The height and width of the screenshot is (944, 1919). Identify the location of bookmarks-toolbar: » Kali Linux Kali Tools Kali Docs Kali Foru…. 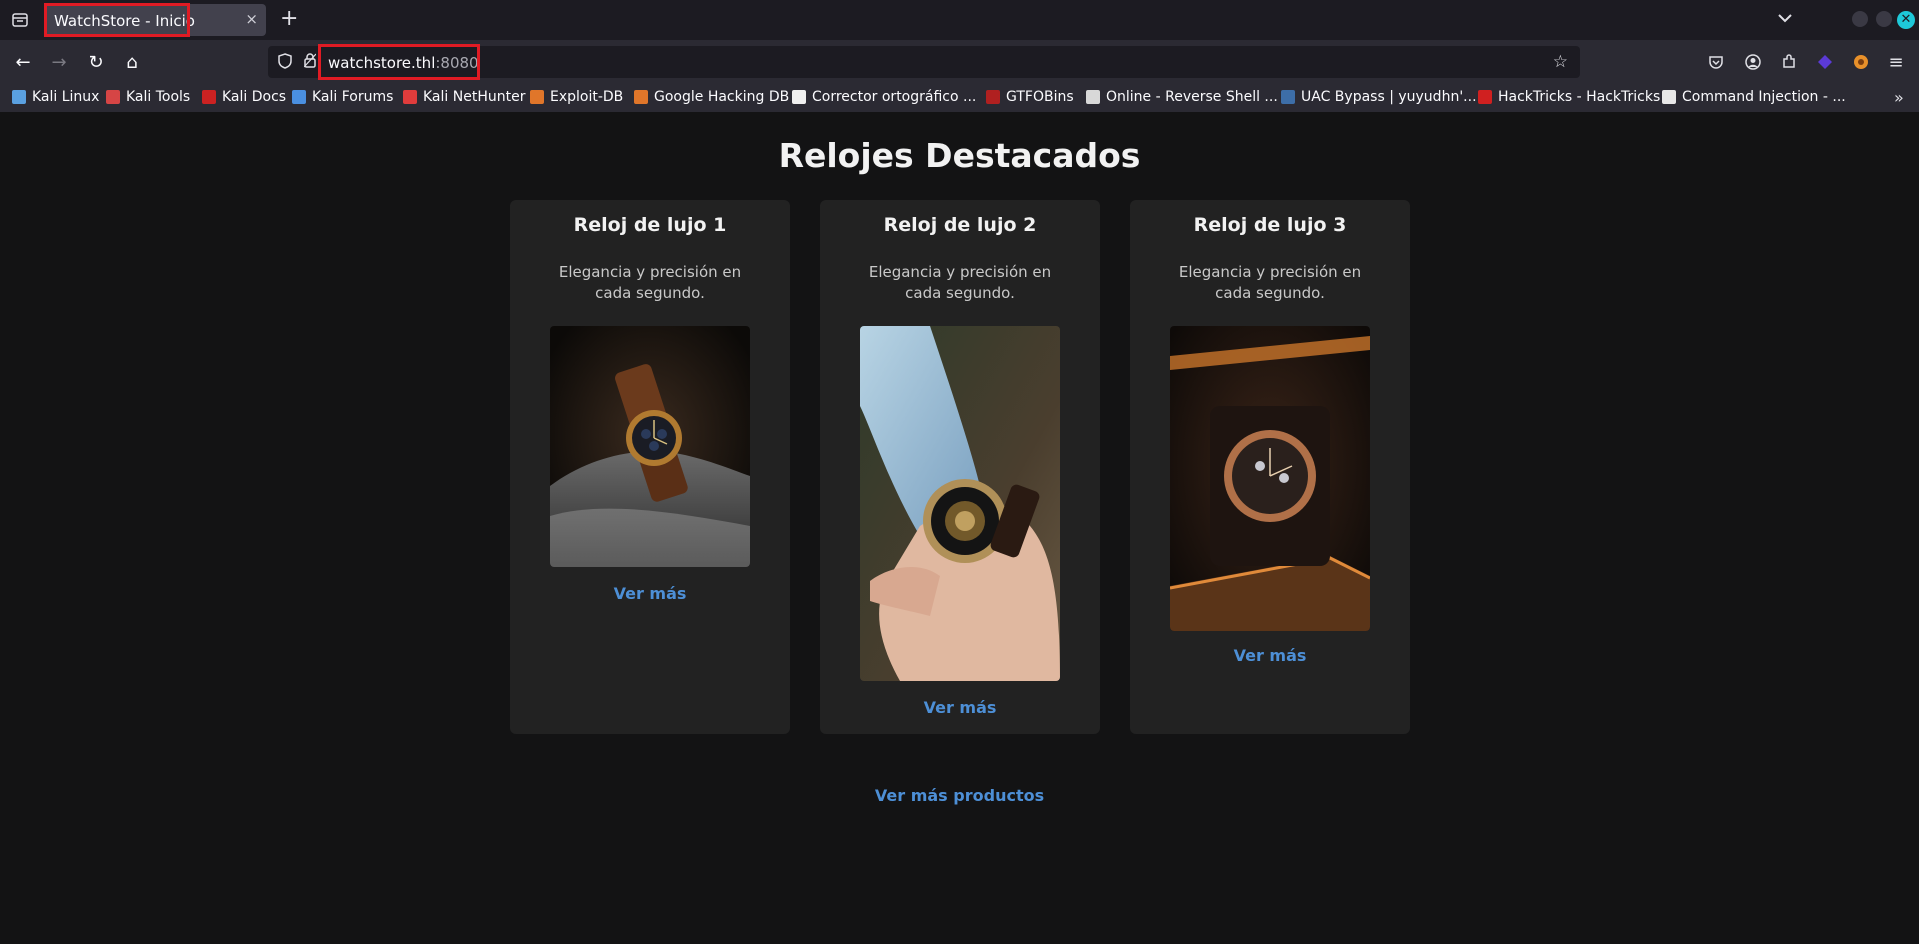
(959, 98).